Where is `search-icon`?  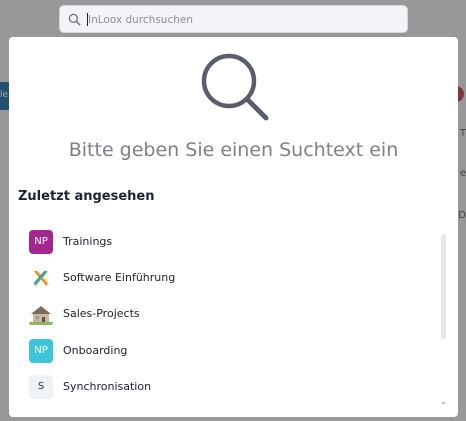
search-icon is located at coordinates (74, 19).